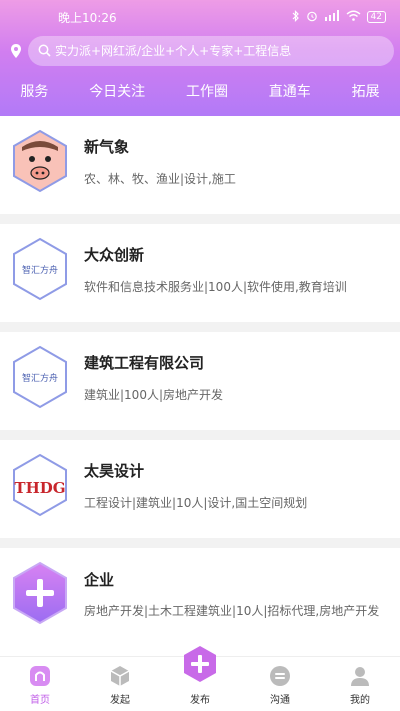 This screenshot has width=400, height=711. I want to click on company-desc: 房地产开发|土木工程建筑业|10人|招标代理,房地产开发, so click(232, 611).